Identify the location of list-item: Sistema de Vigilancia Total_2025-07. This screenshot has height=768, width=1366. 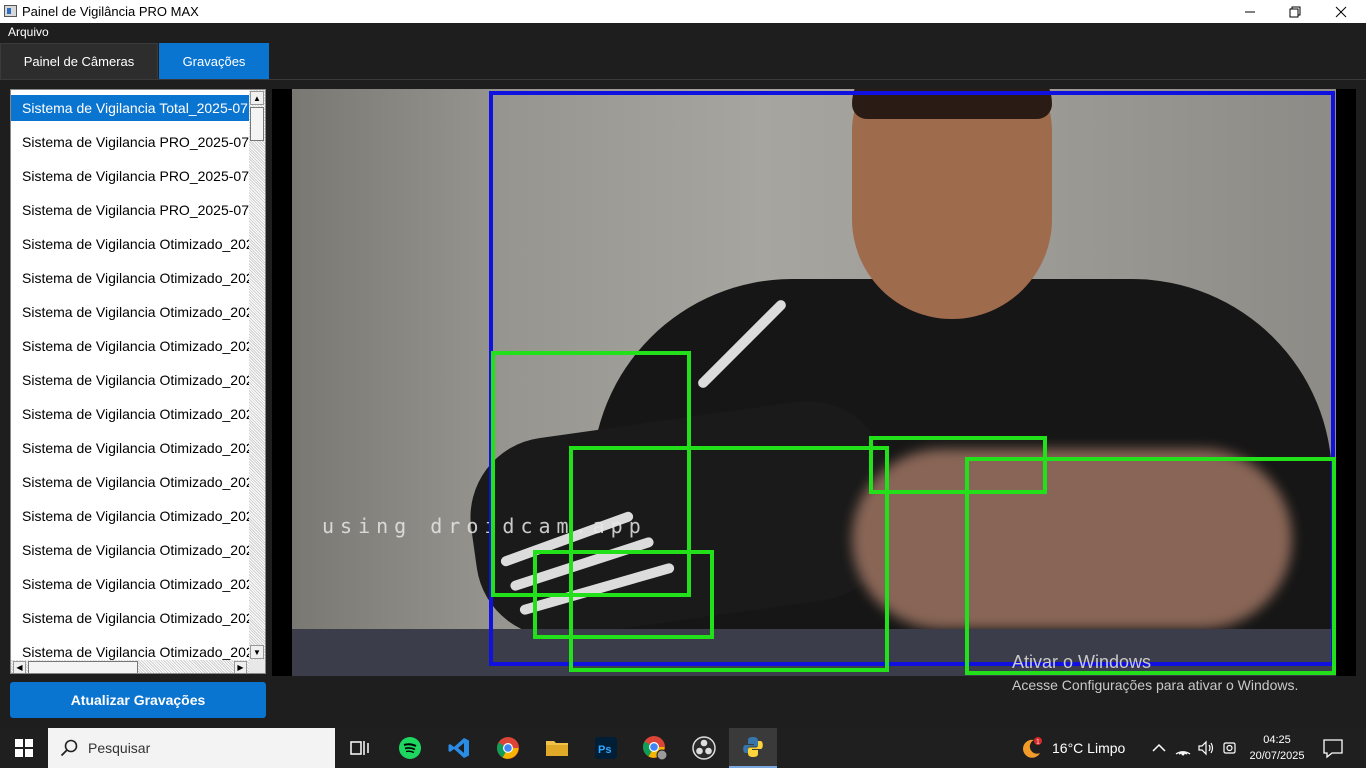
(130, 108).